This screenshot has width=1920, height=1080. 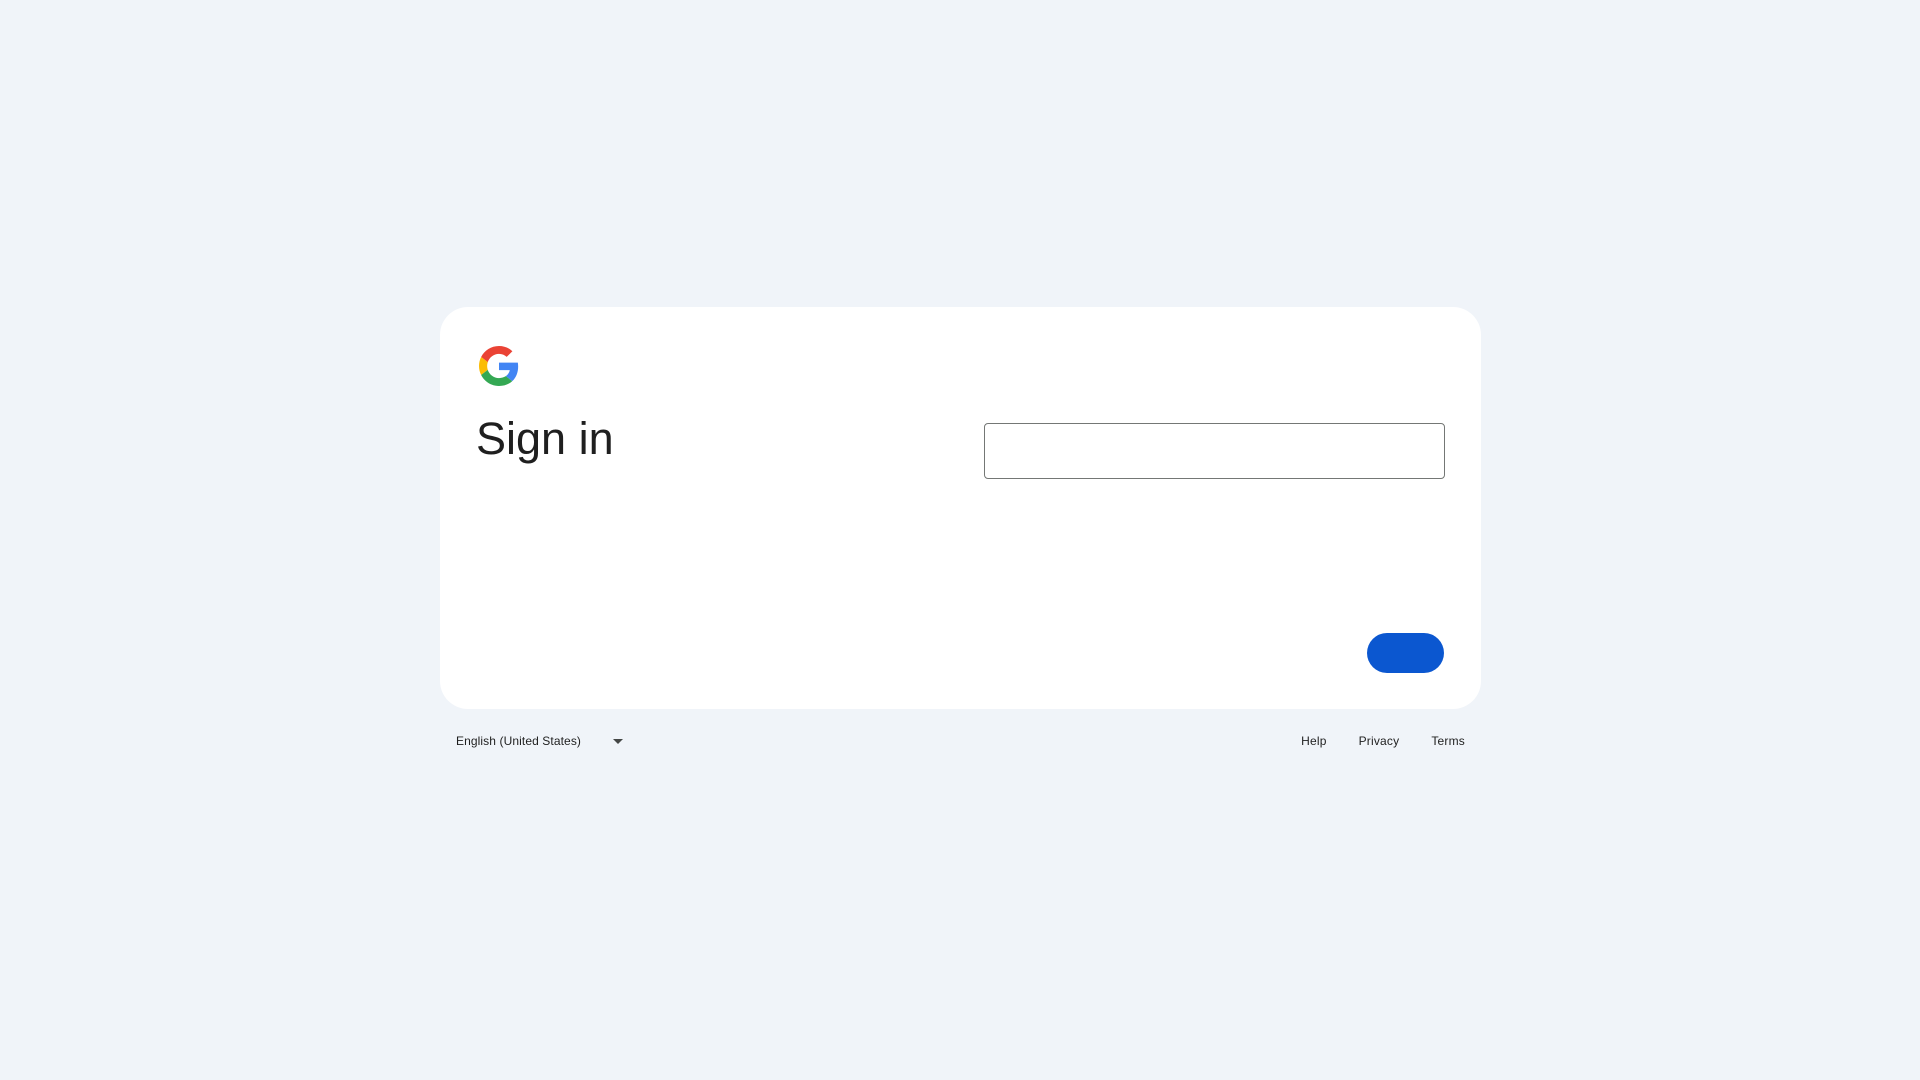 I want to click on privacy-link: Privacy, so click(x=1379, y=741).